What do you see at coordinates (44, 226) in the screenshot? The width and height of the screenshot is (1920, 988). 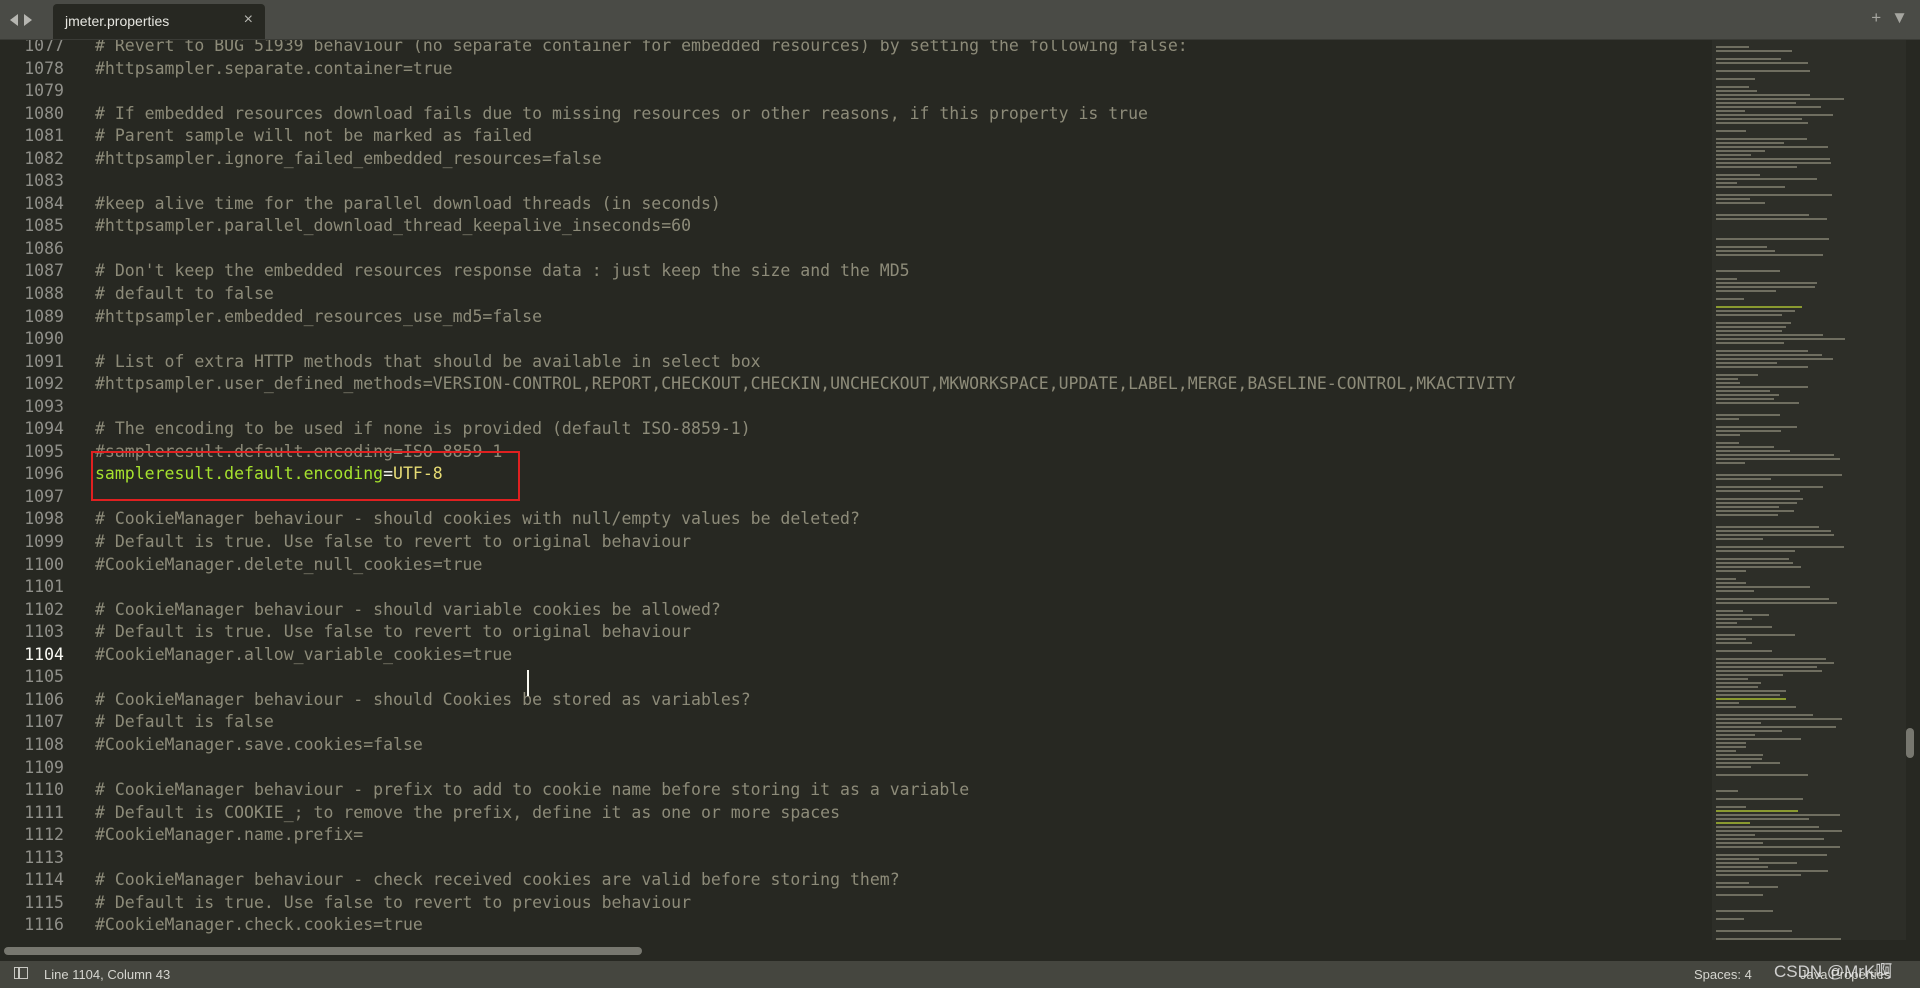 I see `line-number: 1085` at bounding box center [44, 226].